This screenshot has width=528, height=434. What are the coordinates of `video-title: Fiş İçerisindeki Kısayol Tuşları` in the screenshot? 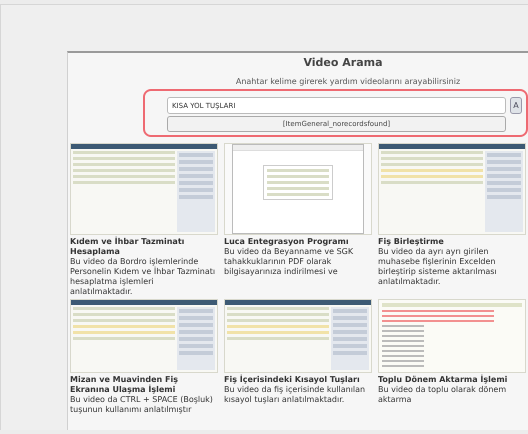 It's located at (298, 380).